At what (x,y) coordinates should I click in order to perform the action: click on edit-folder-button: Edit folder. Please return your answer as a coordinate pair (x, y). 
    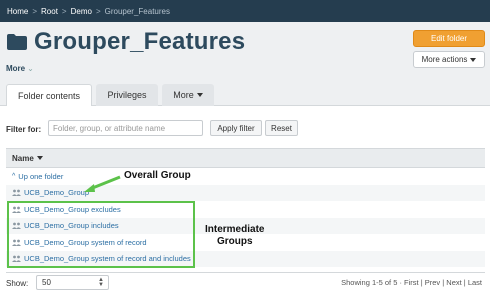
    Looking at the image, I should click on (449, 38).